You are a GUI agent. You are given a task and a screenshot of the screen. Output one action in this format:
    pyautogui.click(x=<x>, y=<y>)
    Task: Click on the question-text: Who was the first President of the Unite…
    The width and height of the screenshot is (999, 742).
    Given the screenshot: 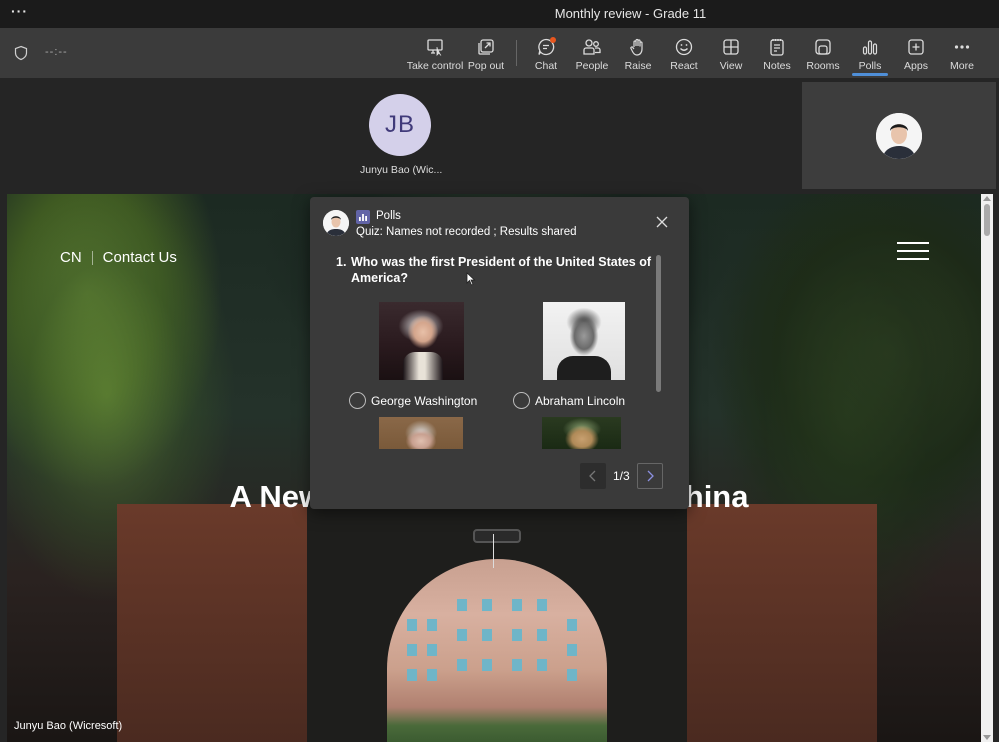 What is the action you would take?
    pyautogui.click(x=501, y=270)
    